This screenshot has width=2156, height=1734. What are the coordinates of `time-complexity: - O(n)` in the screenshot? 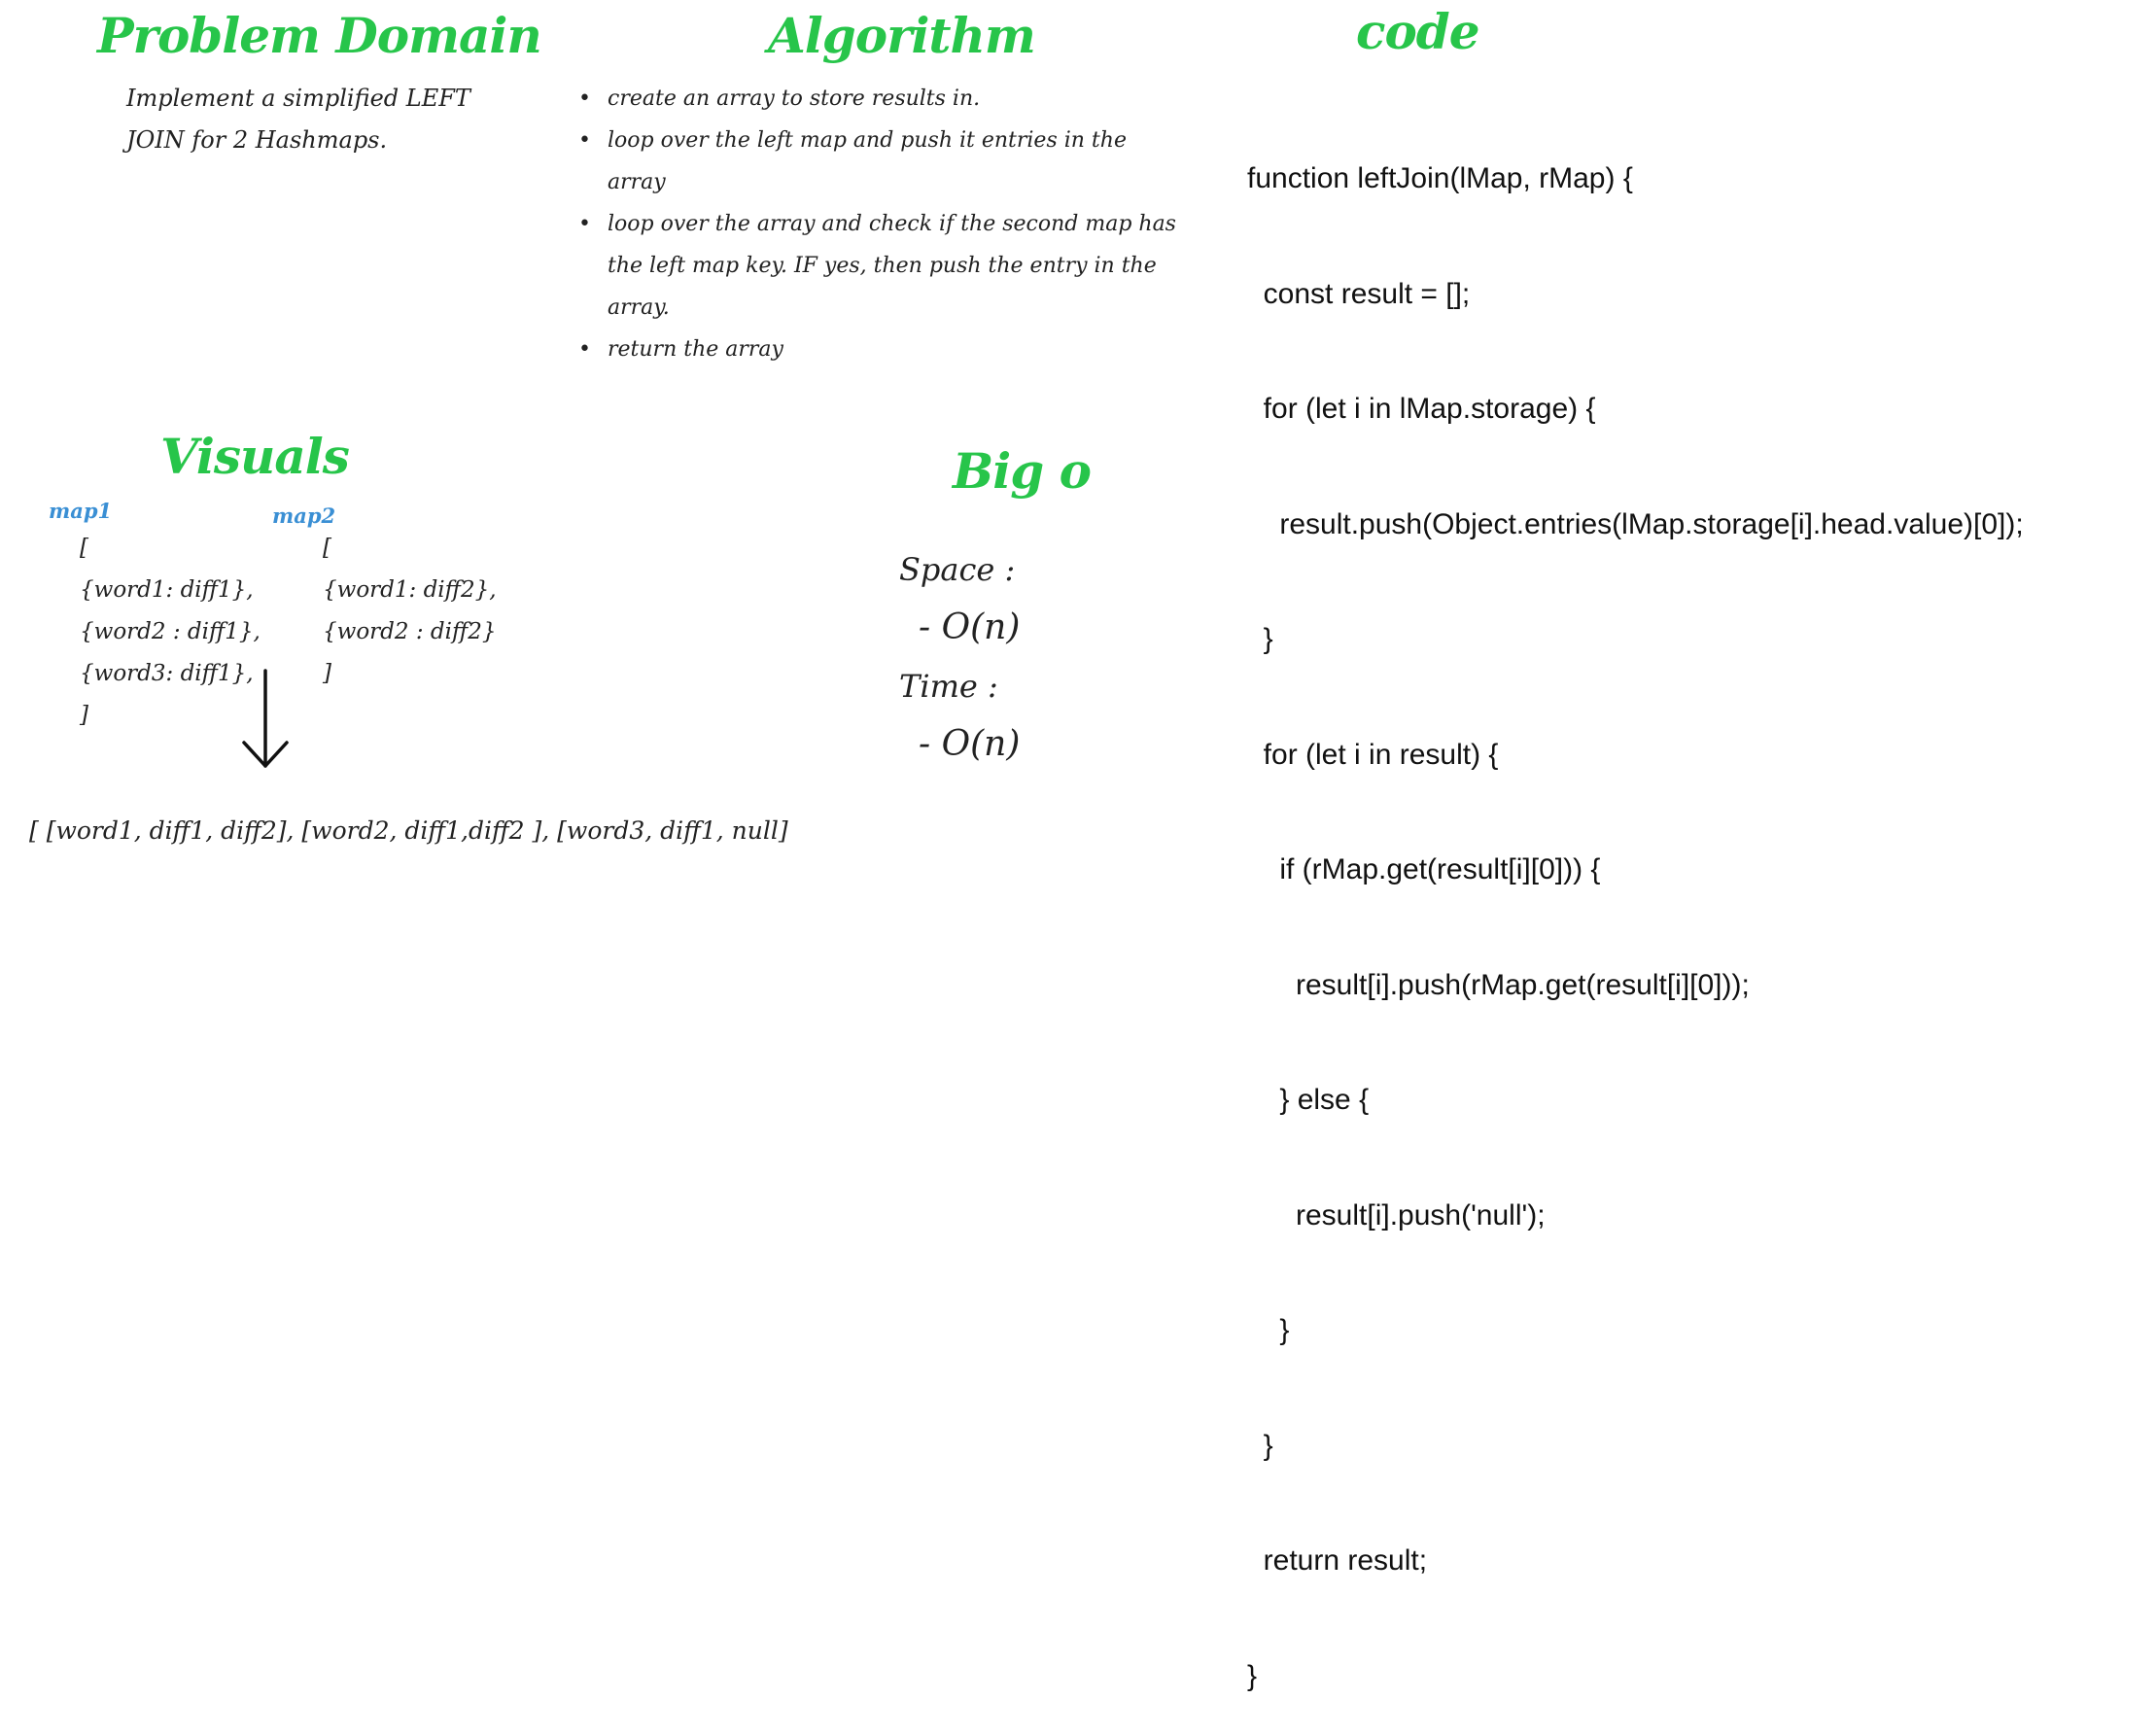 It's located at (970, 744).